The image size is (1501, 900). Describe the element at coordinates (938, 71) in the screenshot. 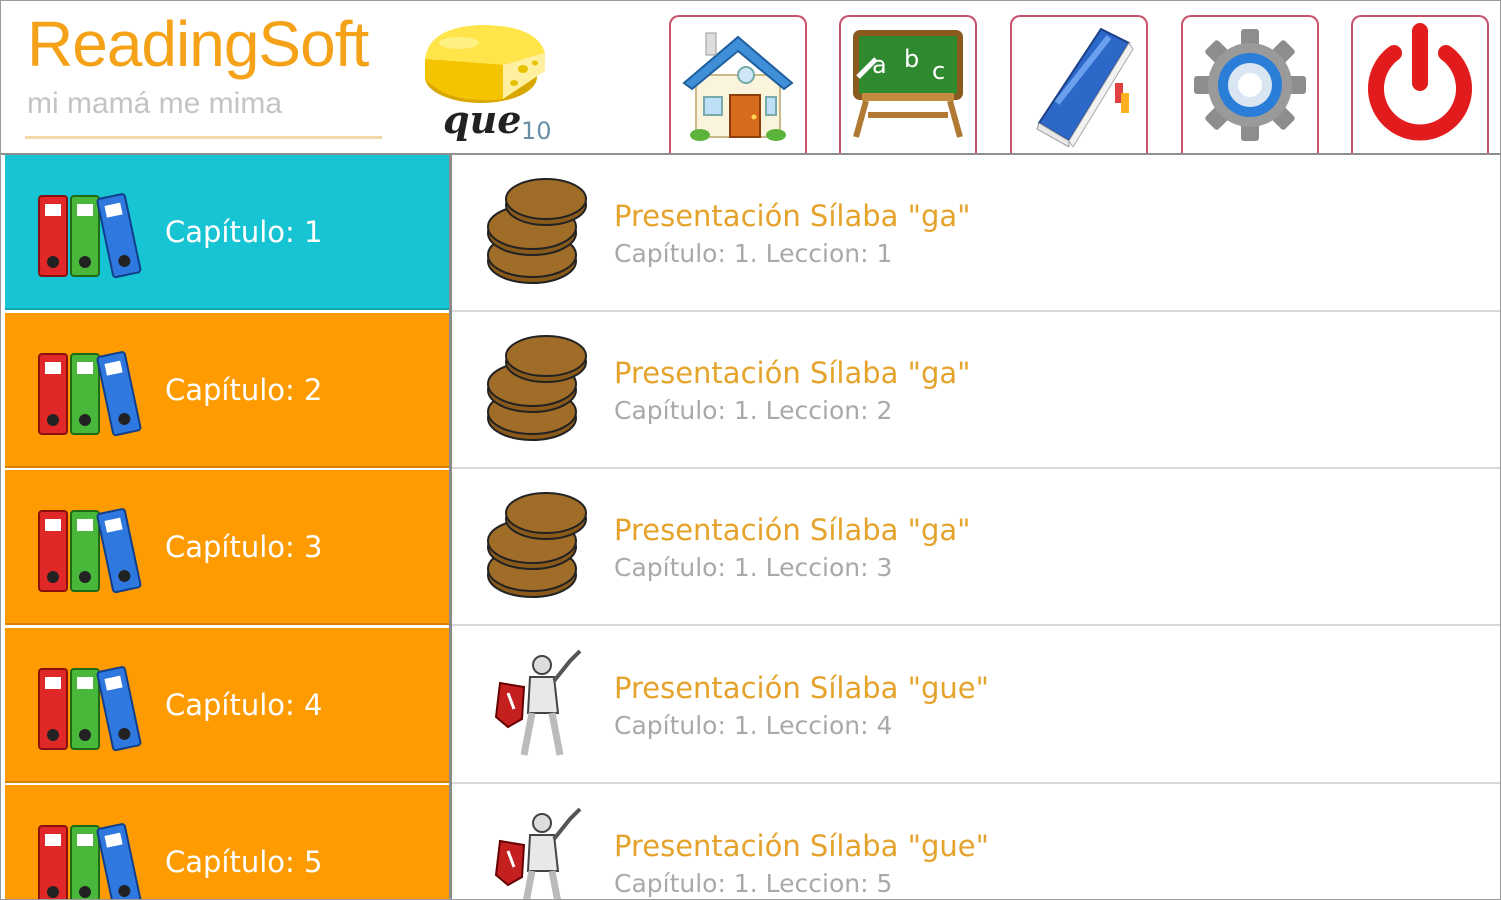

I see `svg-text: c` at that location.